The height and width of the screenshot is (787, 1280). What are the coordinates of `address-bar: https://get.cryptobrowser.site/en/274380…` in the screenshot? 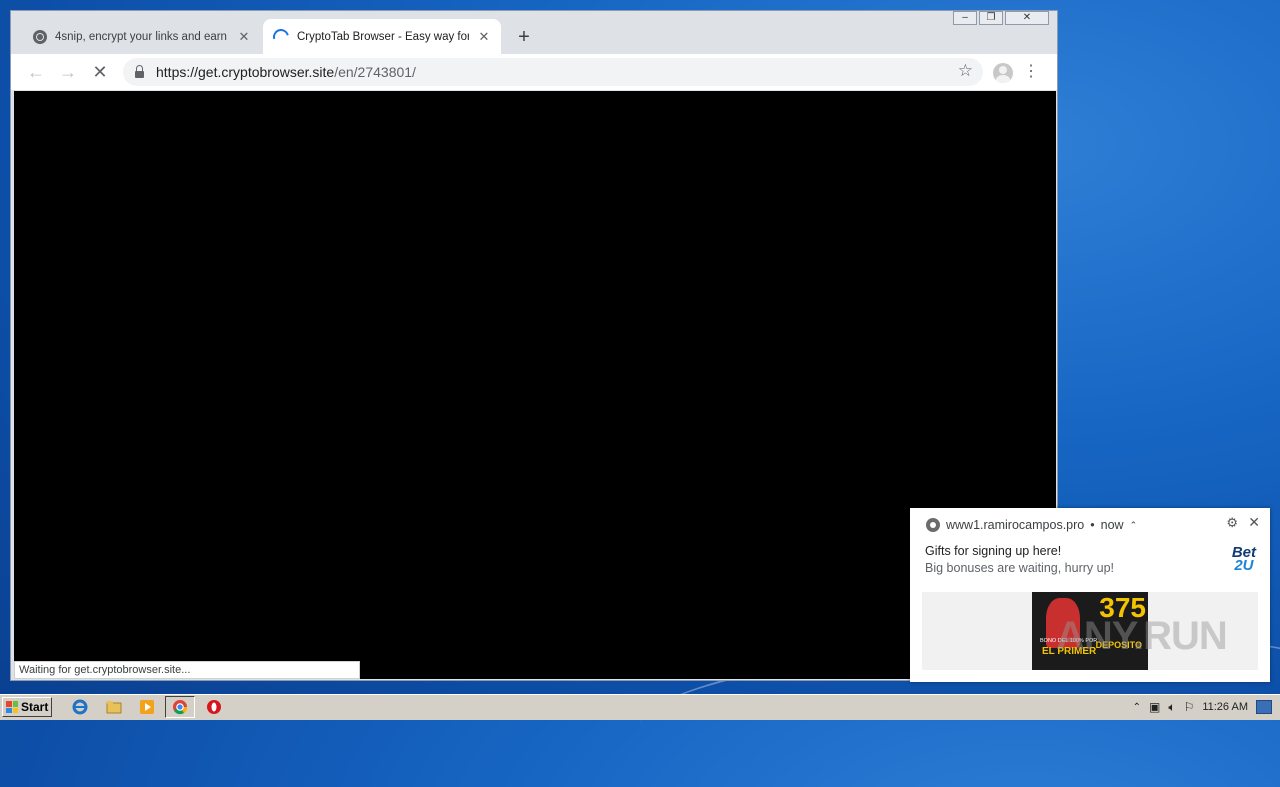 It's located at (553, 72).